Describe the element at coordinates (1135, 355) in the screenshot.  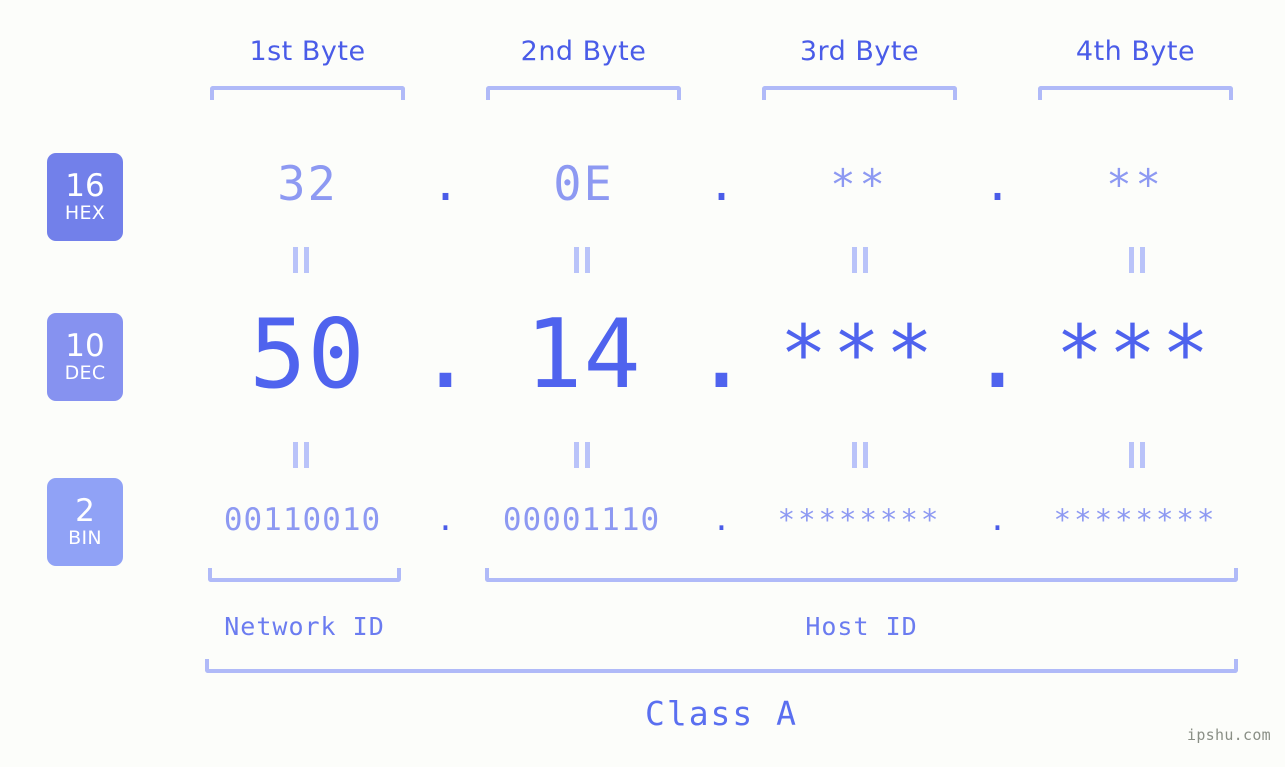
I see `dec-byte-4-value: ***` at that location.